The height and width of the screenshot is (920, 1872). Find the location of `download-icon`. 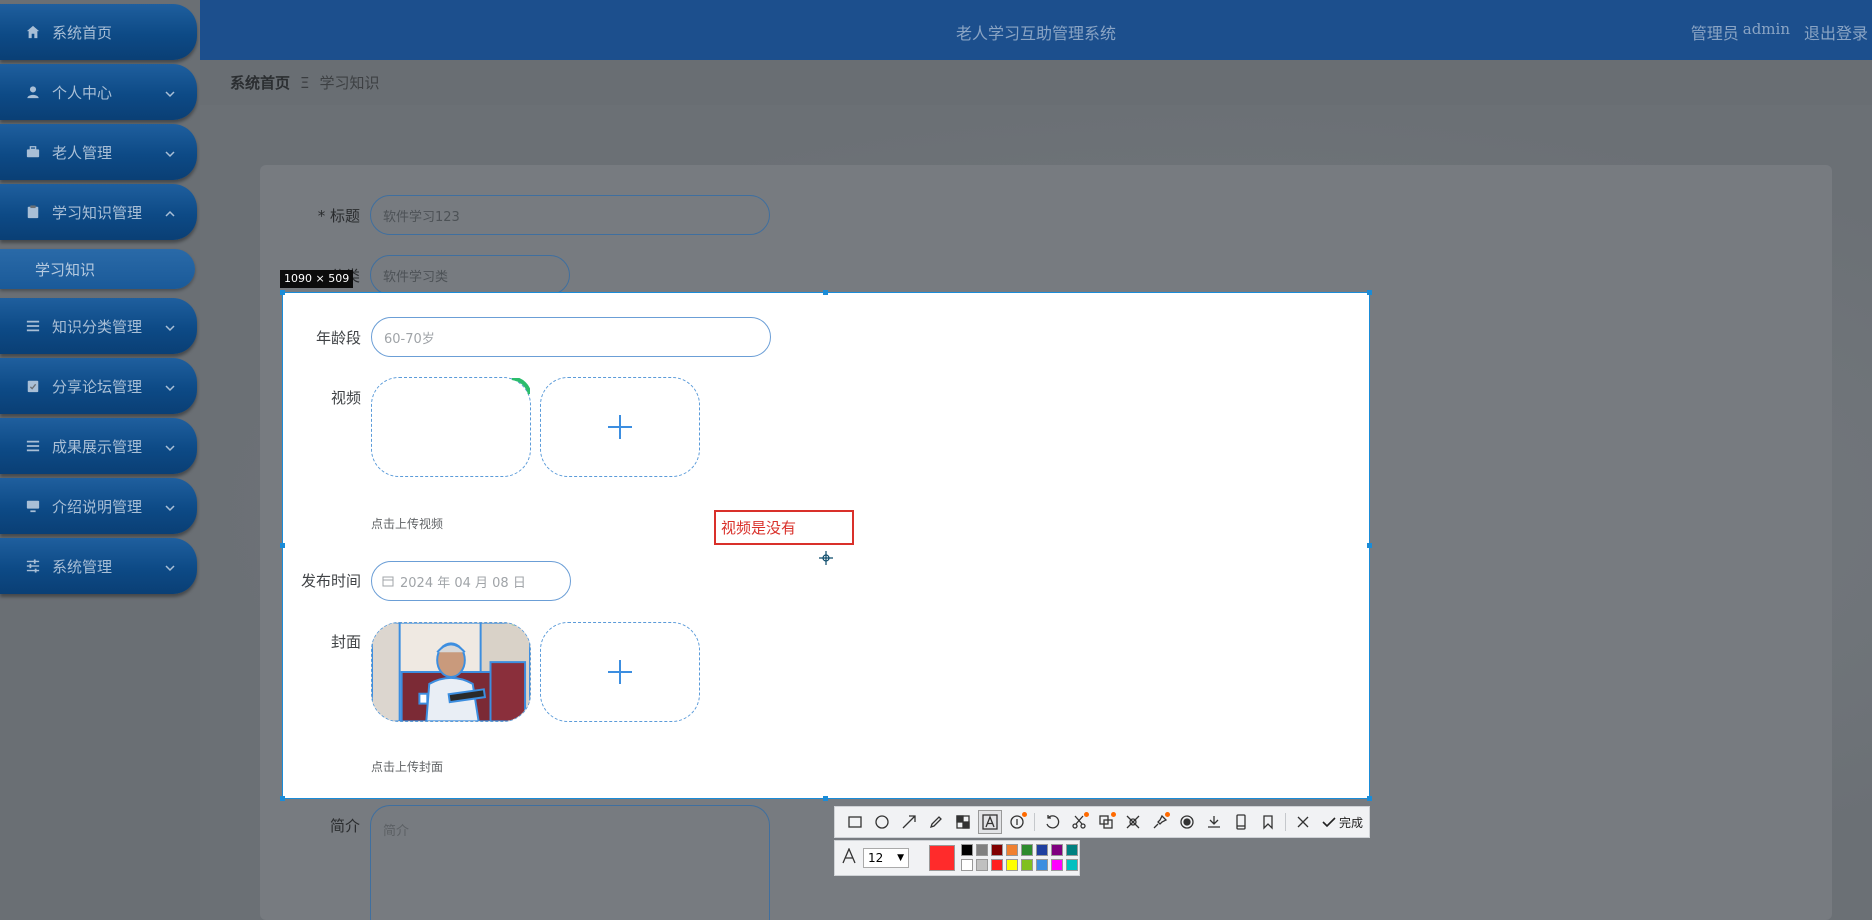

download-icon is located at coordinates (1214, 822).